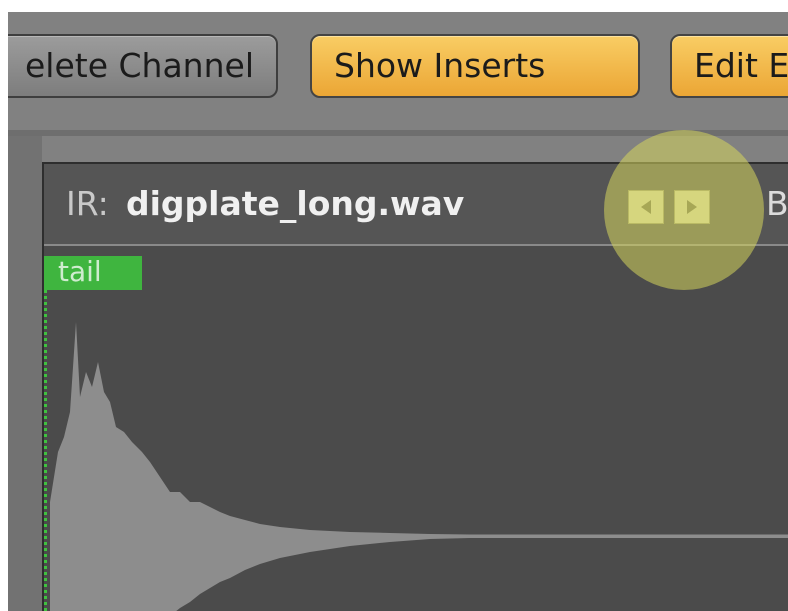 The width and height of the screenshot is (788, 611). What do you see at coordinates (475, 66) in the screenshot?
I see `show-inserts-button: Show Inserts` at bounding box center [475, 66].